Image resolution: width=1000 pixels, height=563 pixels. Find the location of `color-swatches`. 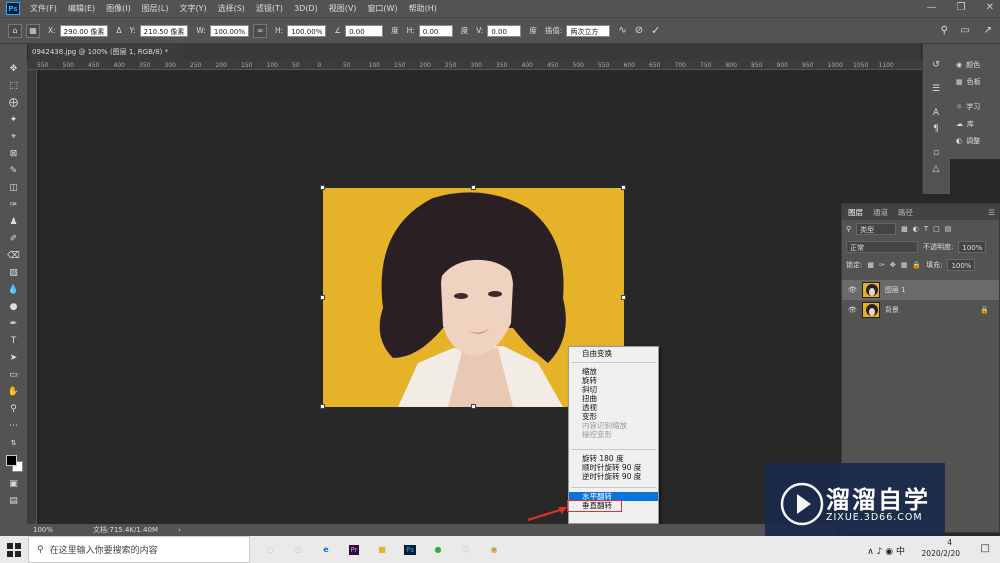

color-swatches is located at coordinates (14, 463).